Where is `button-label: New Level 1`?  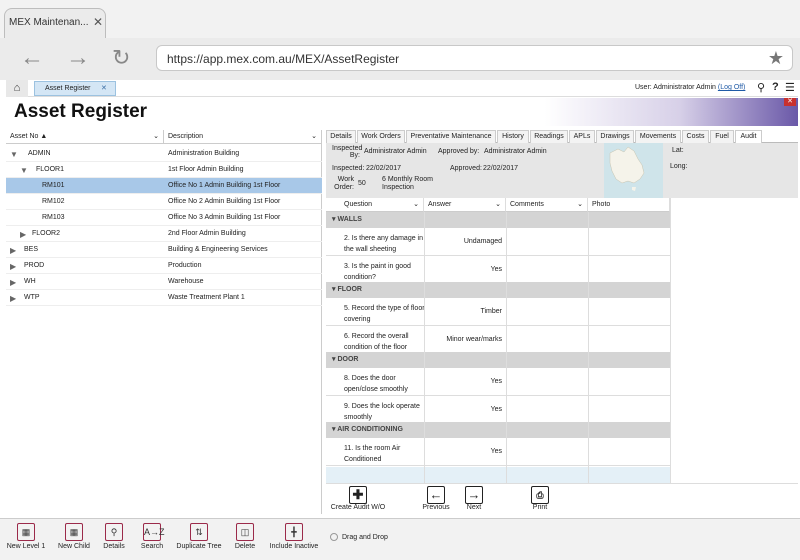
button-label: New Level 1 is located at coordinates (26, 546).